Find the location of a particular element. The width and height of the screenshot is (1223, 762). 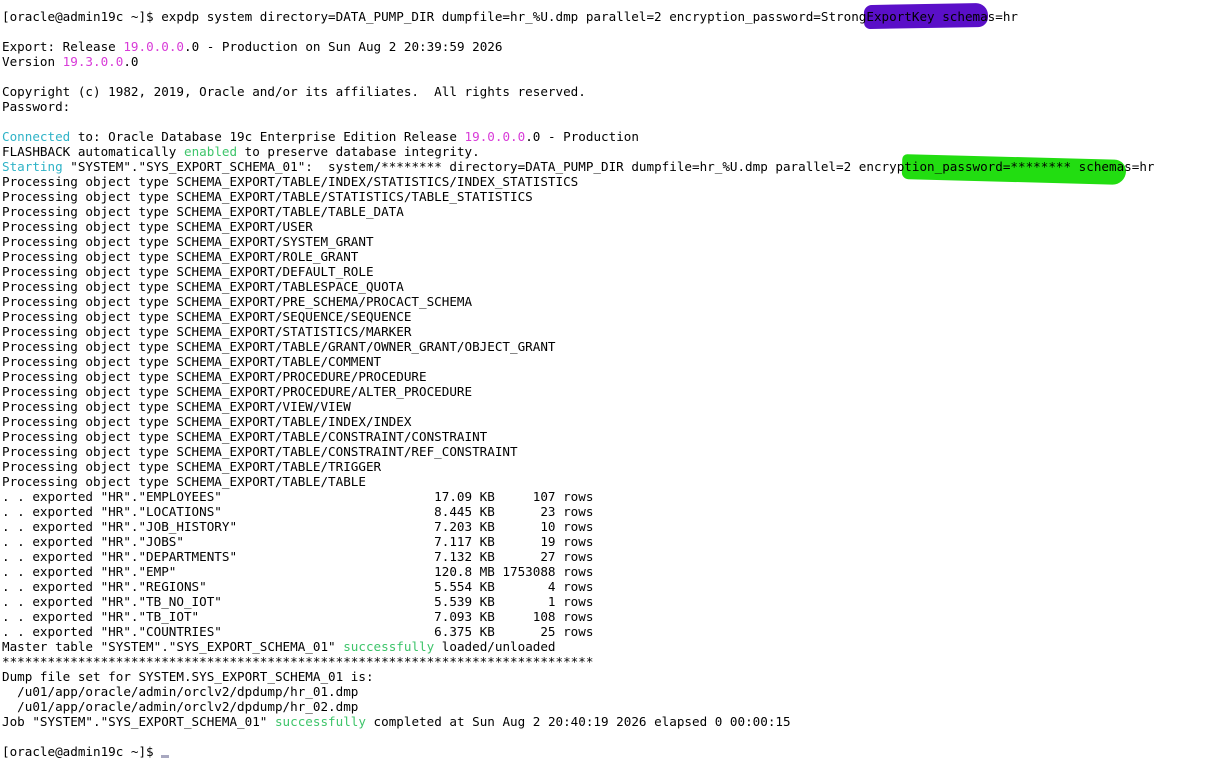

terminal-text: StrongExportKey is located at coordinates (877, 16).